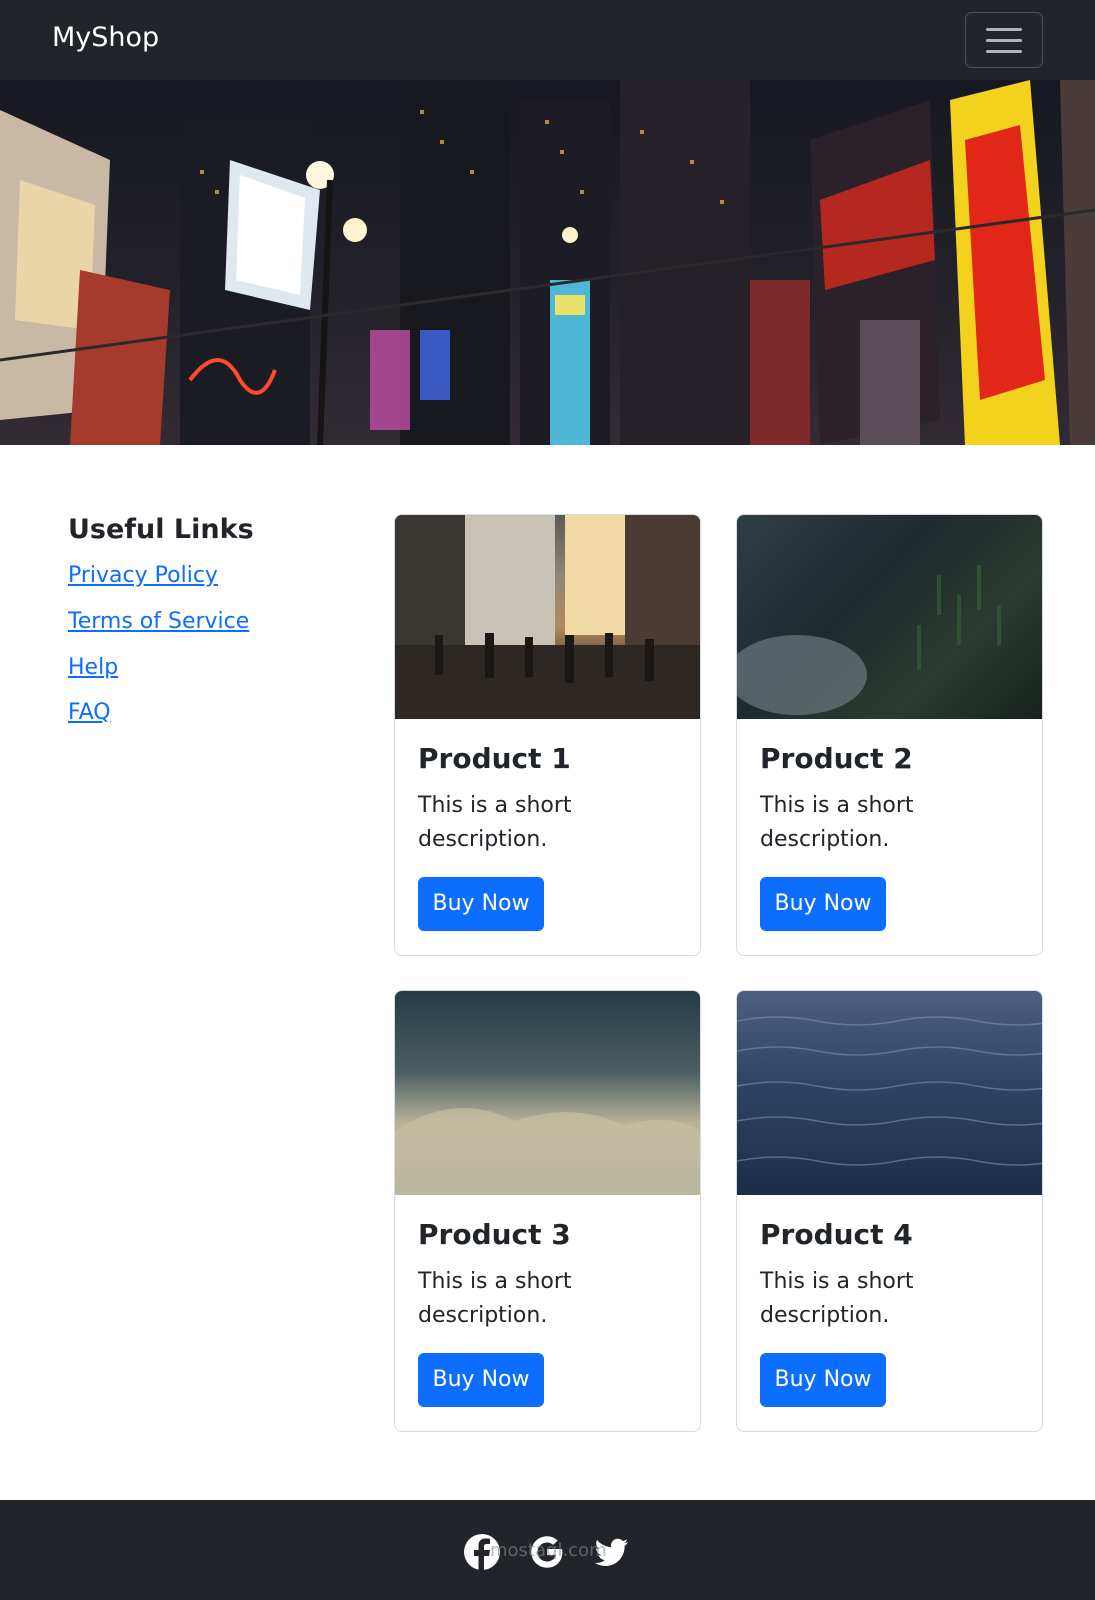 This screenshot has width=1095, height=1600. Describe the element at coordinates (1004, 29) in the screenshot. I see `hamburger-menu-icon` at that location.